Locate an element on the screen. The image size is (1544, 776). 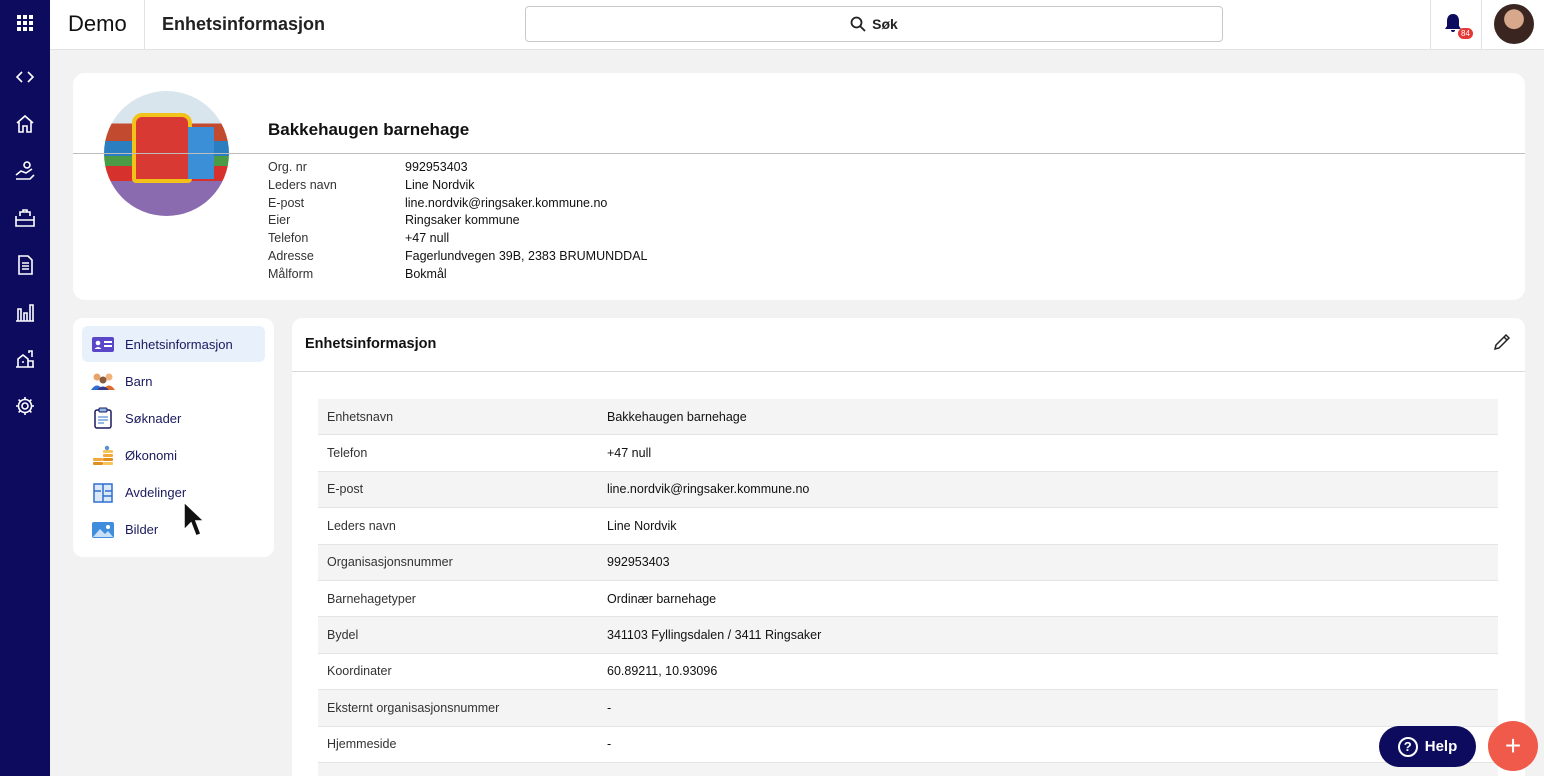
table-row: Barnehagetyper Ordinær barnehage is located at coordinates (908, 599).